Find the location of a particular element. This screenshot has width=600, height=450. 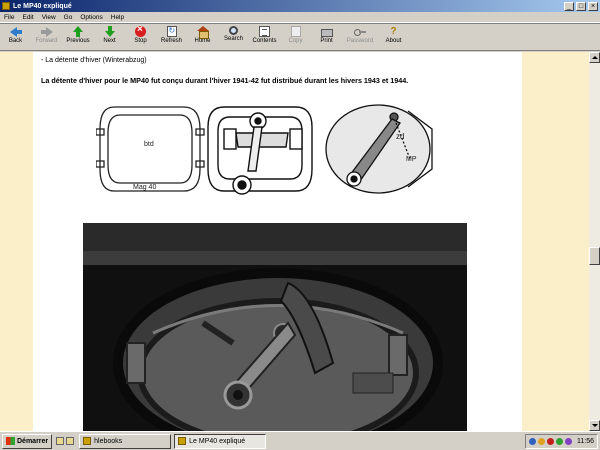

password-label: Password is located at coordinates (360, 41).